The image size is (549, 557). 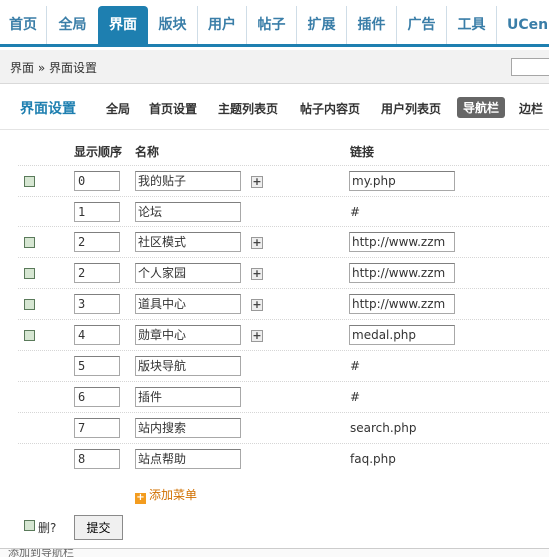 What do you see at coordinates (123, 26) in the screenshot?
I see `tab-interface: 界面` at bounding box center [123, 26].